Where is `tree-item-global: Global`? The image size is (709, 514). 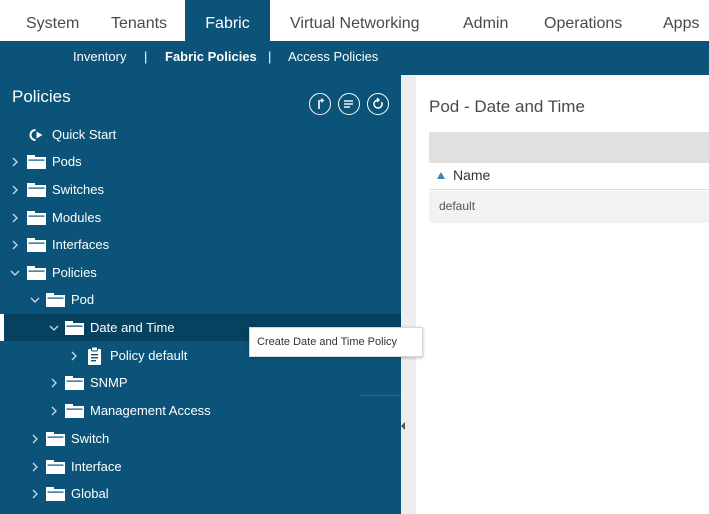
tree-item-global: Global is located at coordinates (200, 493).